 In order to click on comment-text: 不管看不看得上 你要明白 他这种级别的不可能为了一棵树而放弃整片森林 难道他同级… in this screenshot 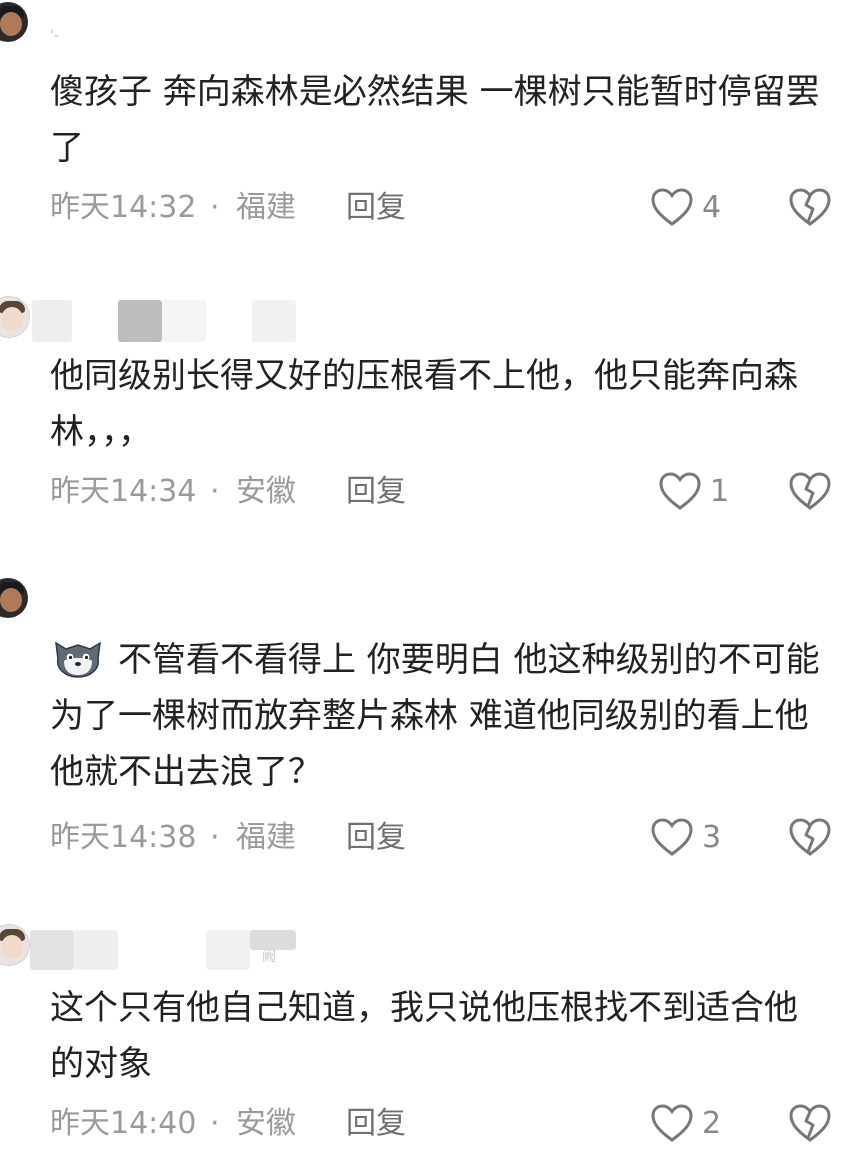, I will do `click(440, 716)`.